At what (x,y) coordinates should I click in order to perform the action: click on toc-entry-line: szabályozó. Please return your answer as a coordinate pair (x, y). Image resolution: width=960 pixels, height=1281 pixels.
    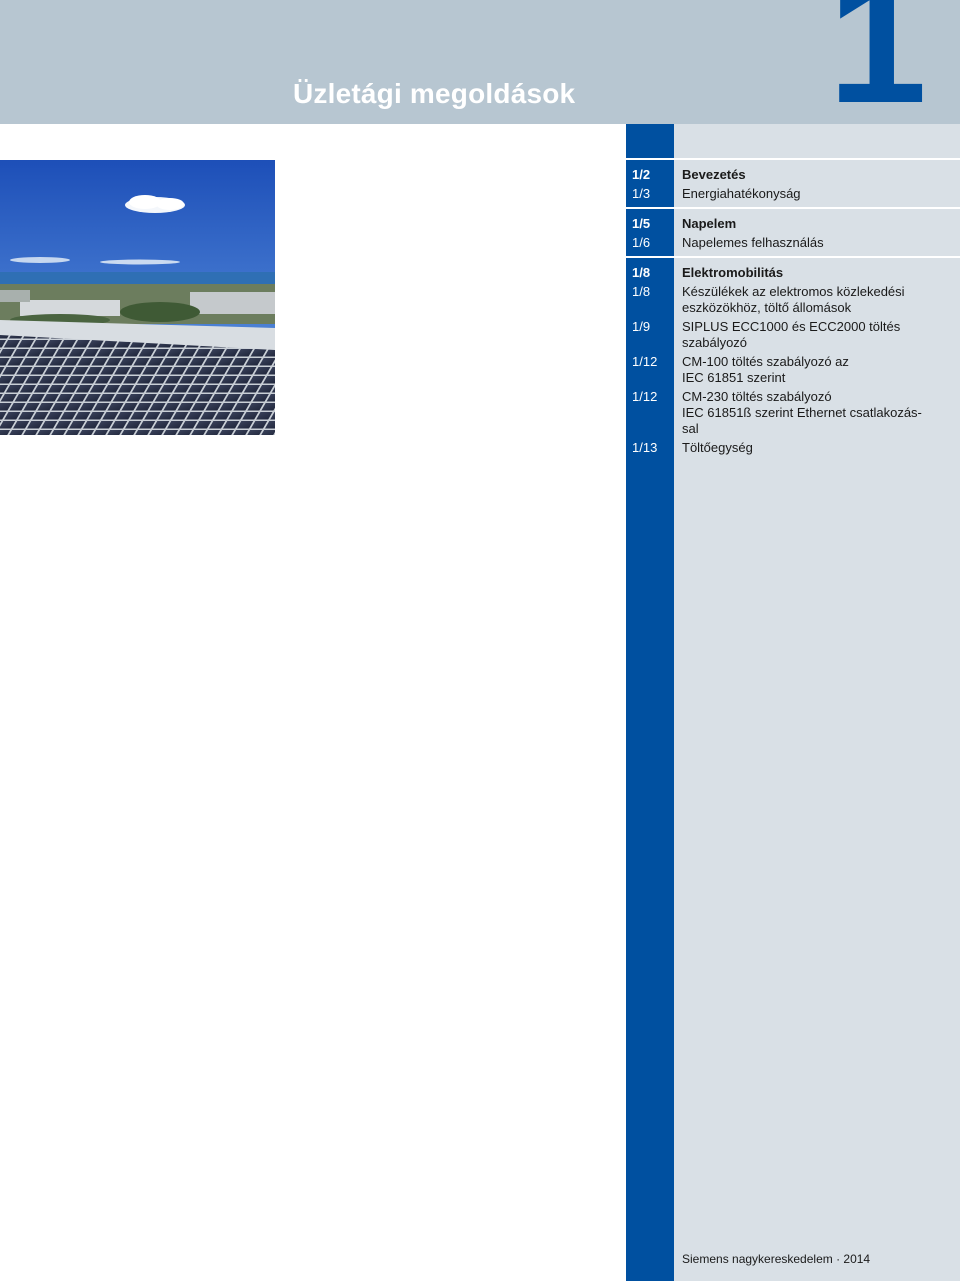
    Looking at the image, I should click on (715, 342).